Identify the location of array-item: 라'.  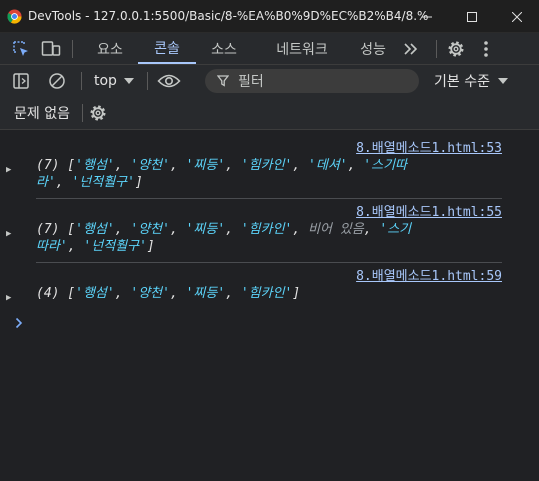
(46, 182).